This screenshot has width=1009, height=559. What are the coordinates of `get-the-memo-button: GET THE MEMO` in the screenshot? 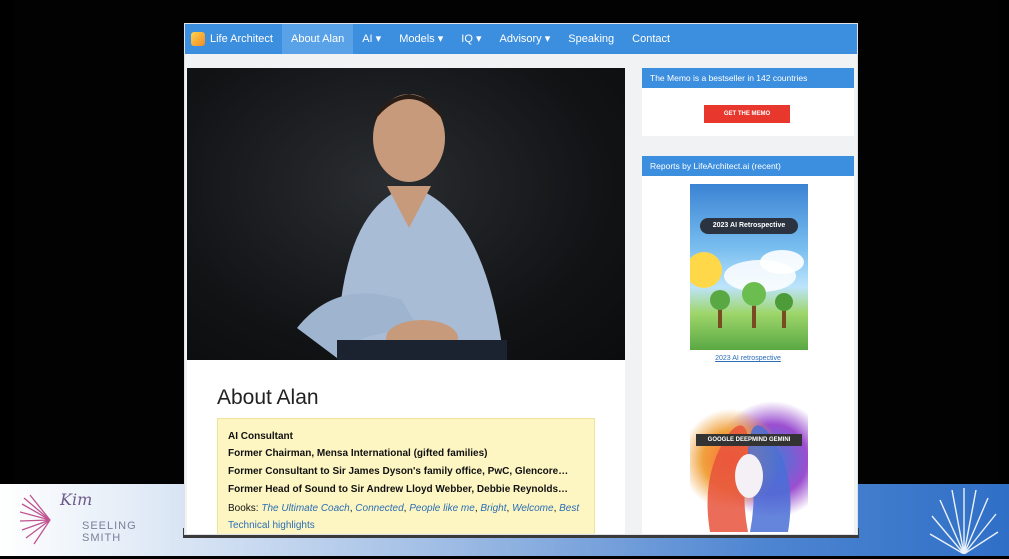 It's located at (747, 114).